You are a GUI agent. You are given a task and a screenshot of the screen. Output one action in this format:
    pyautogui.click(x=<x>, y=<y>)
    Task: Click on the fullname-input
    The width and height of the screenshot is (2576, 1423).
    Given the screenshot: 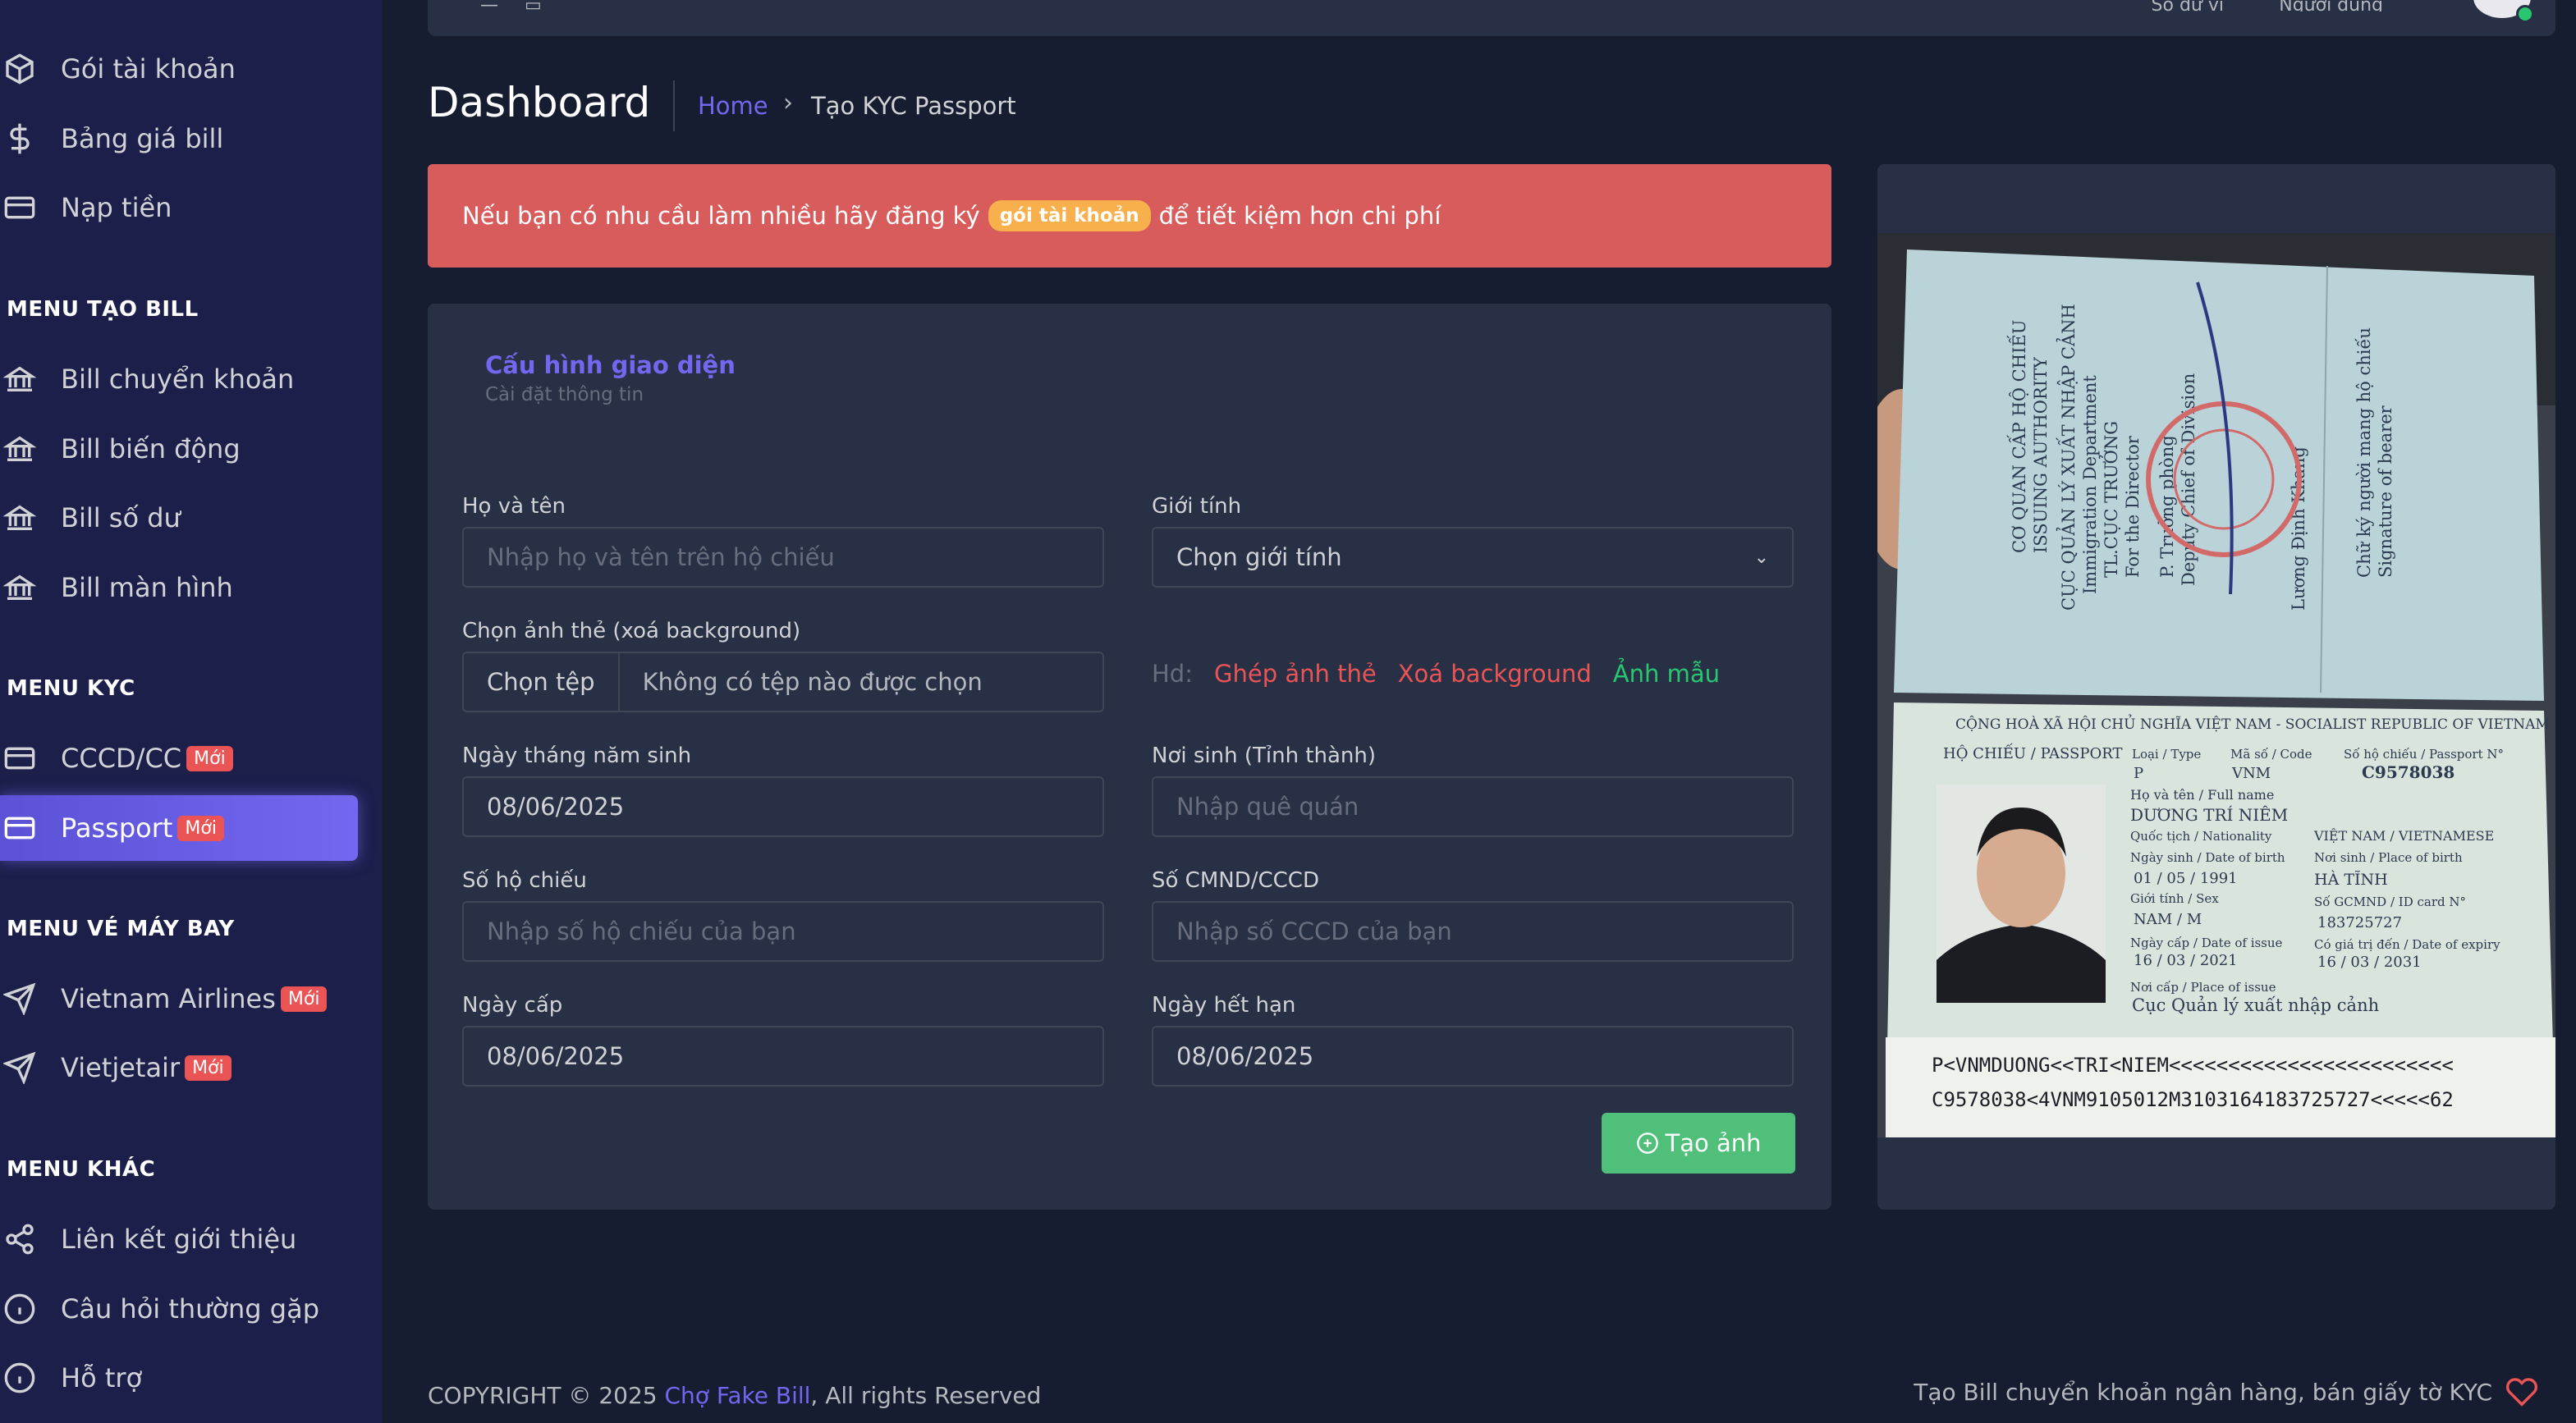 What is the action you would take?
    pyautogui.click(x=783, y=557)
    